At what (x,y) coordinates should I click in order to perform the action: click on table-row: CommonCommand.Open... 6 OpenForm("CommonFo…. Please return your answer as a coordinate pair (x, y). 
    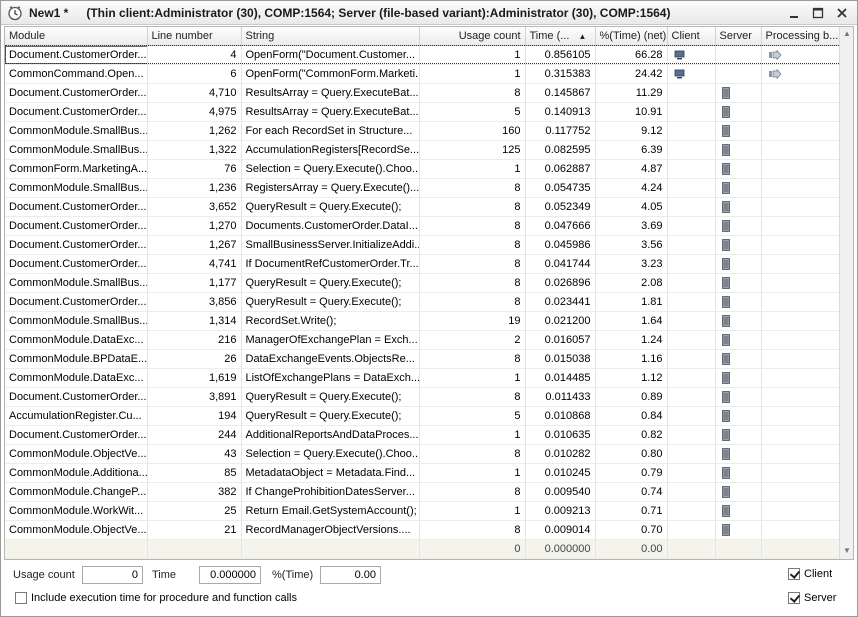
    Looking at the image, I should click on (423, 74).